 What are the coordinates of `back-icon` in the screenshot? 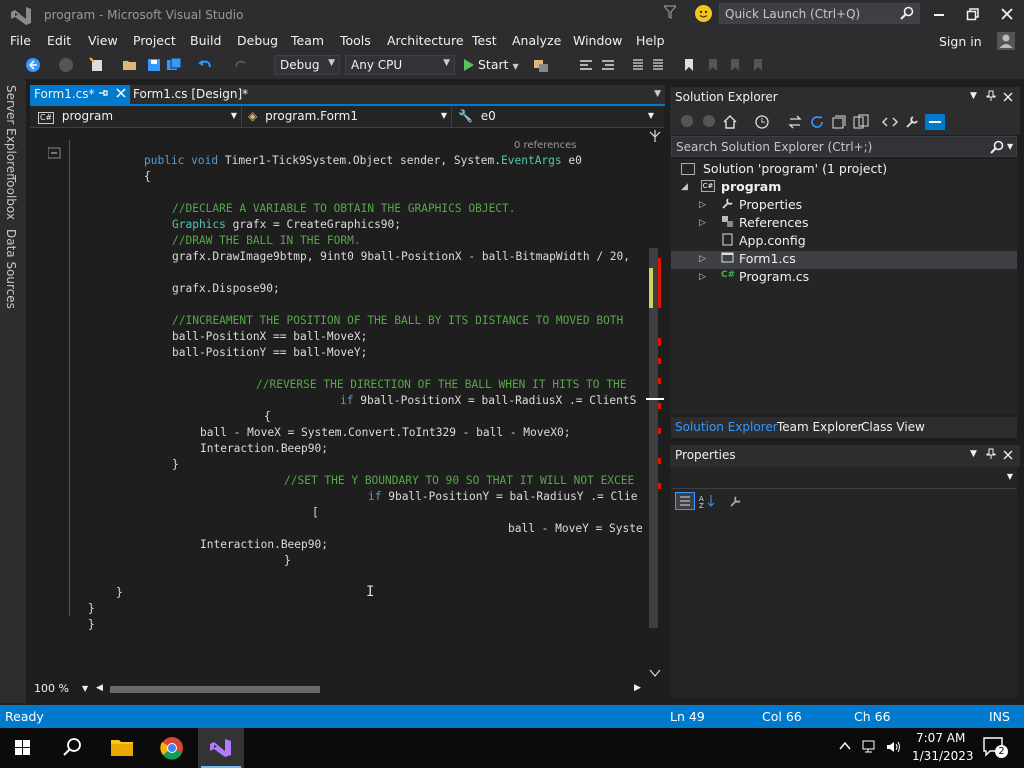 It's located at (688, 122).